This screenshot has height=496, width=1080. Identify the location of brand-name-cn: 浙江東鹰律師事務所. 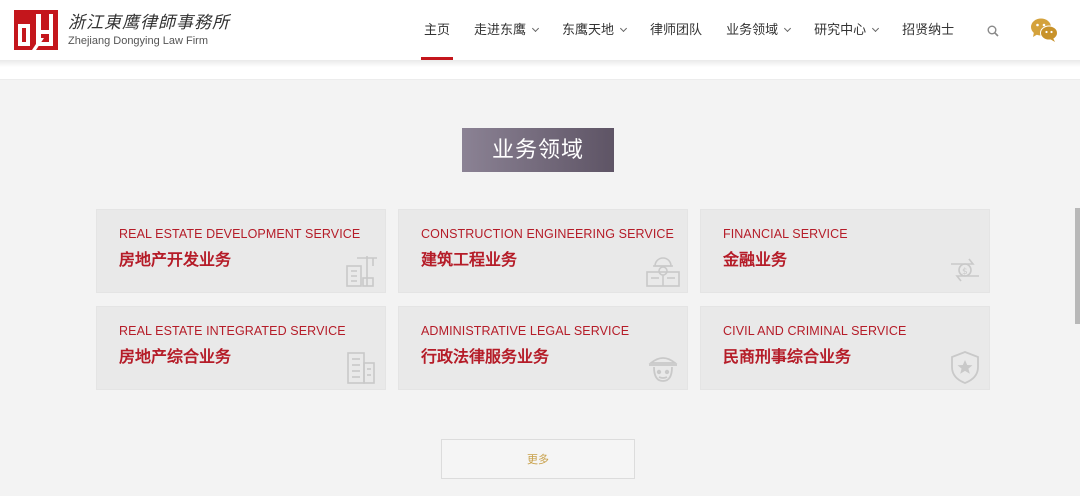
(149, 22).